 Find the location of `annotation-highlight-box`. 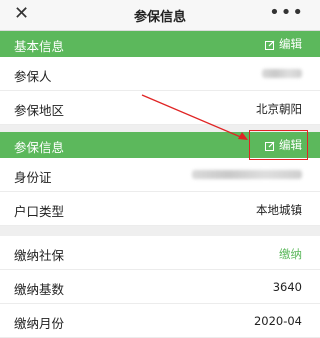

annotation-highlight-box is located at coordinates (278, 145).